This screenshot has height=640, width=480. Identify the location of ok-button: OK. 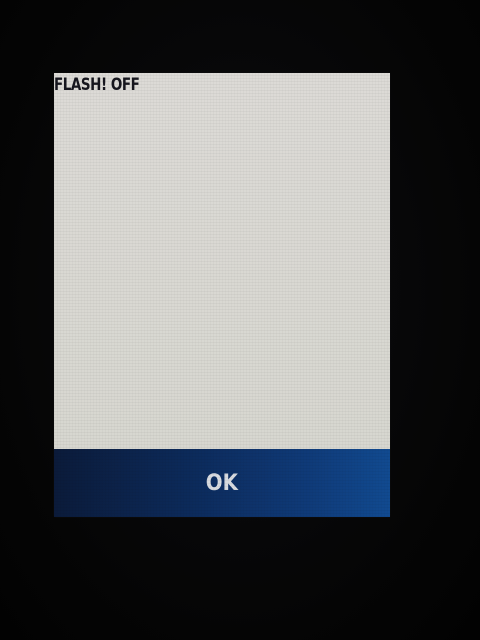
(222, 483).